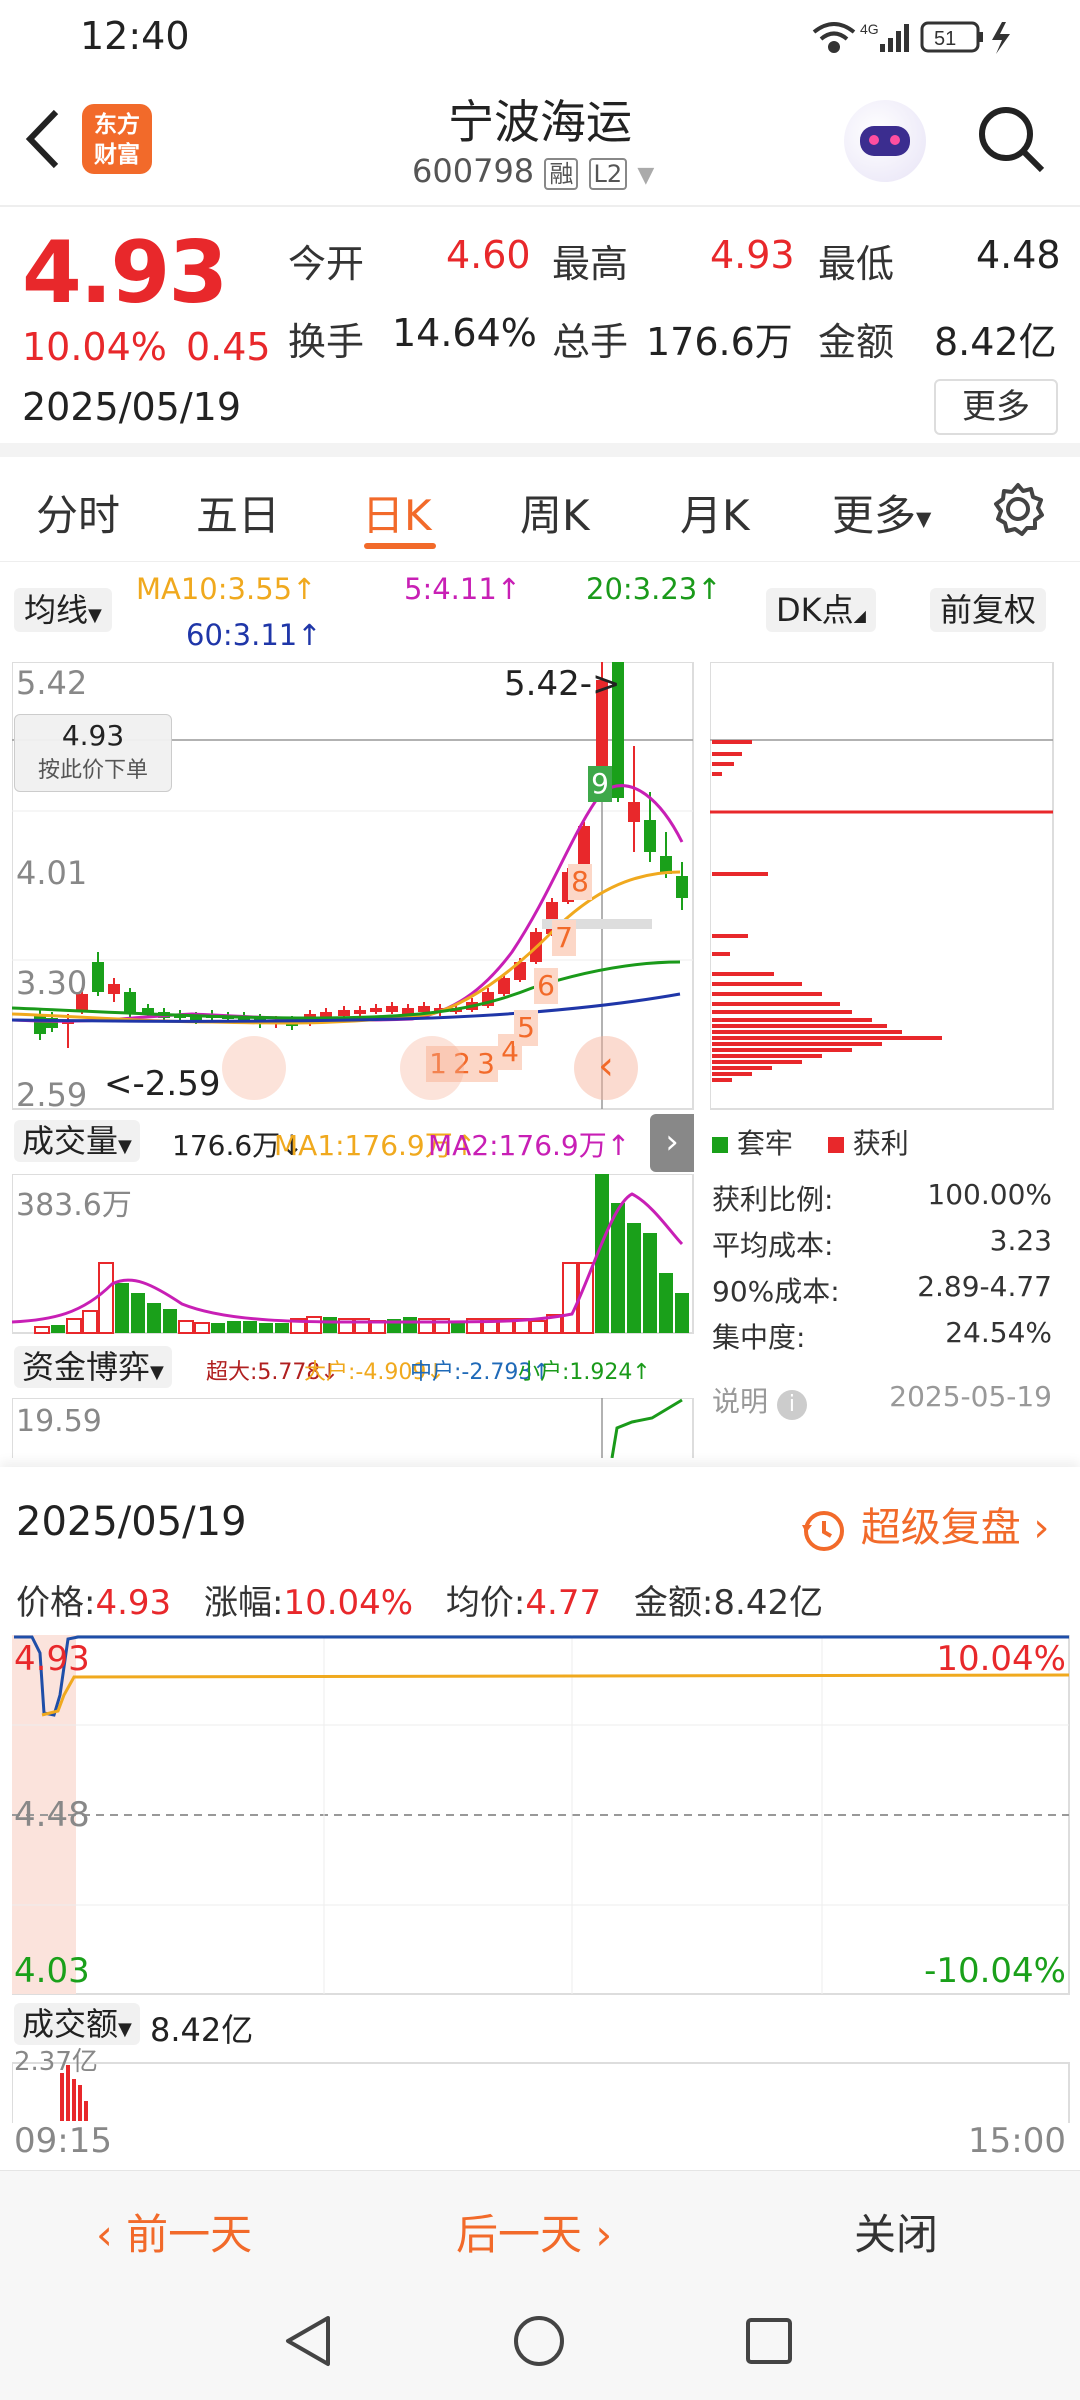 Image resolution: width=1080 pixels, height=2400 pixels. I want to click on turnover-value: 14.64%, so click(464, 333).